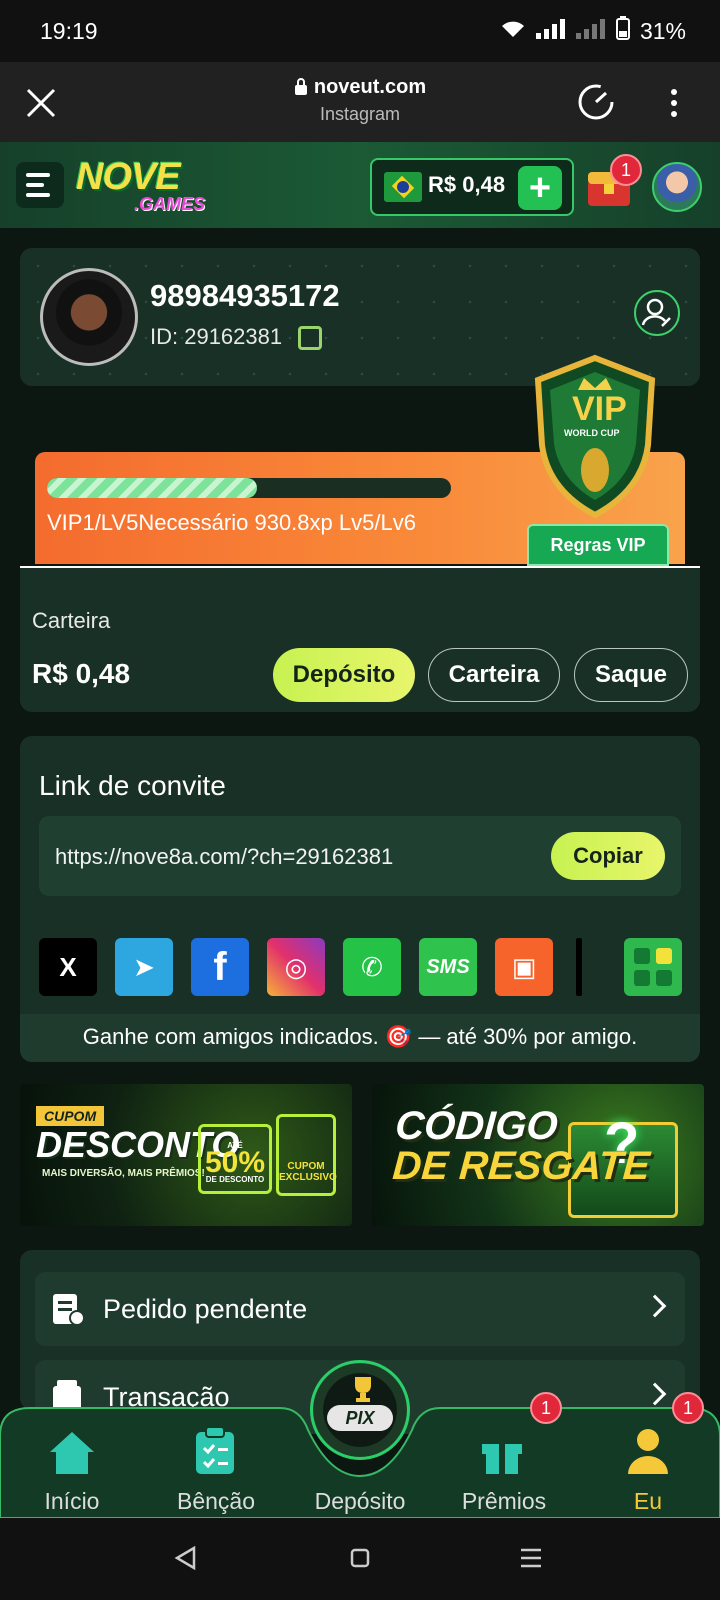 Image resolution: width=720 pixels, height=1600 pixels. Describe the element at coordinates (360, 31) in the screenshot. I see `status-bar: 19:19 31%` at that location.